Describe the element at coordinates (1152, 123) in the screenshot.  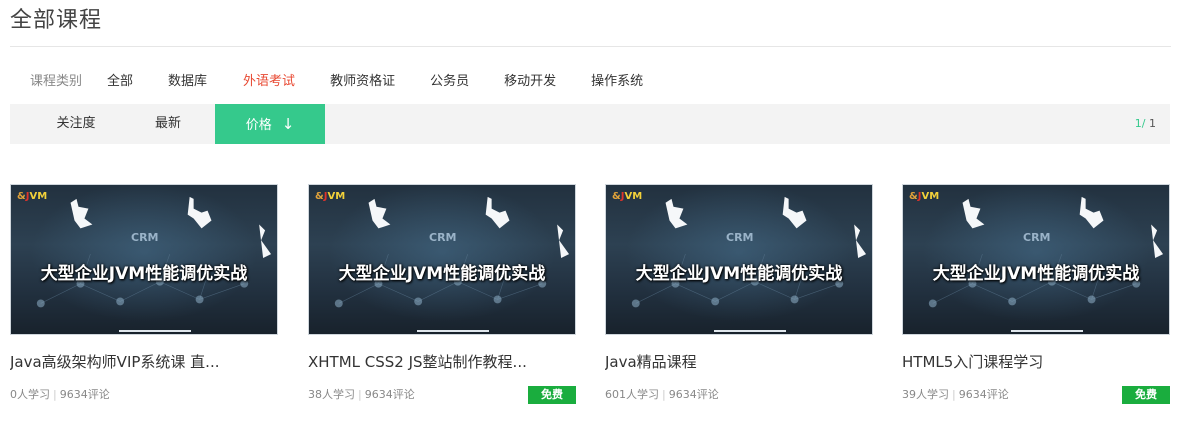
I see `total-pages: 1` at that location.